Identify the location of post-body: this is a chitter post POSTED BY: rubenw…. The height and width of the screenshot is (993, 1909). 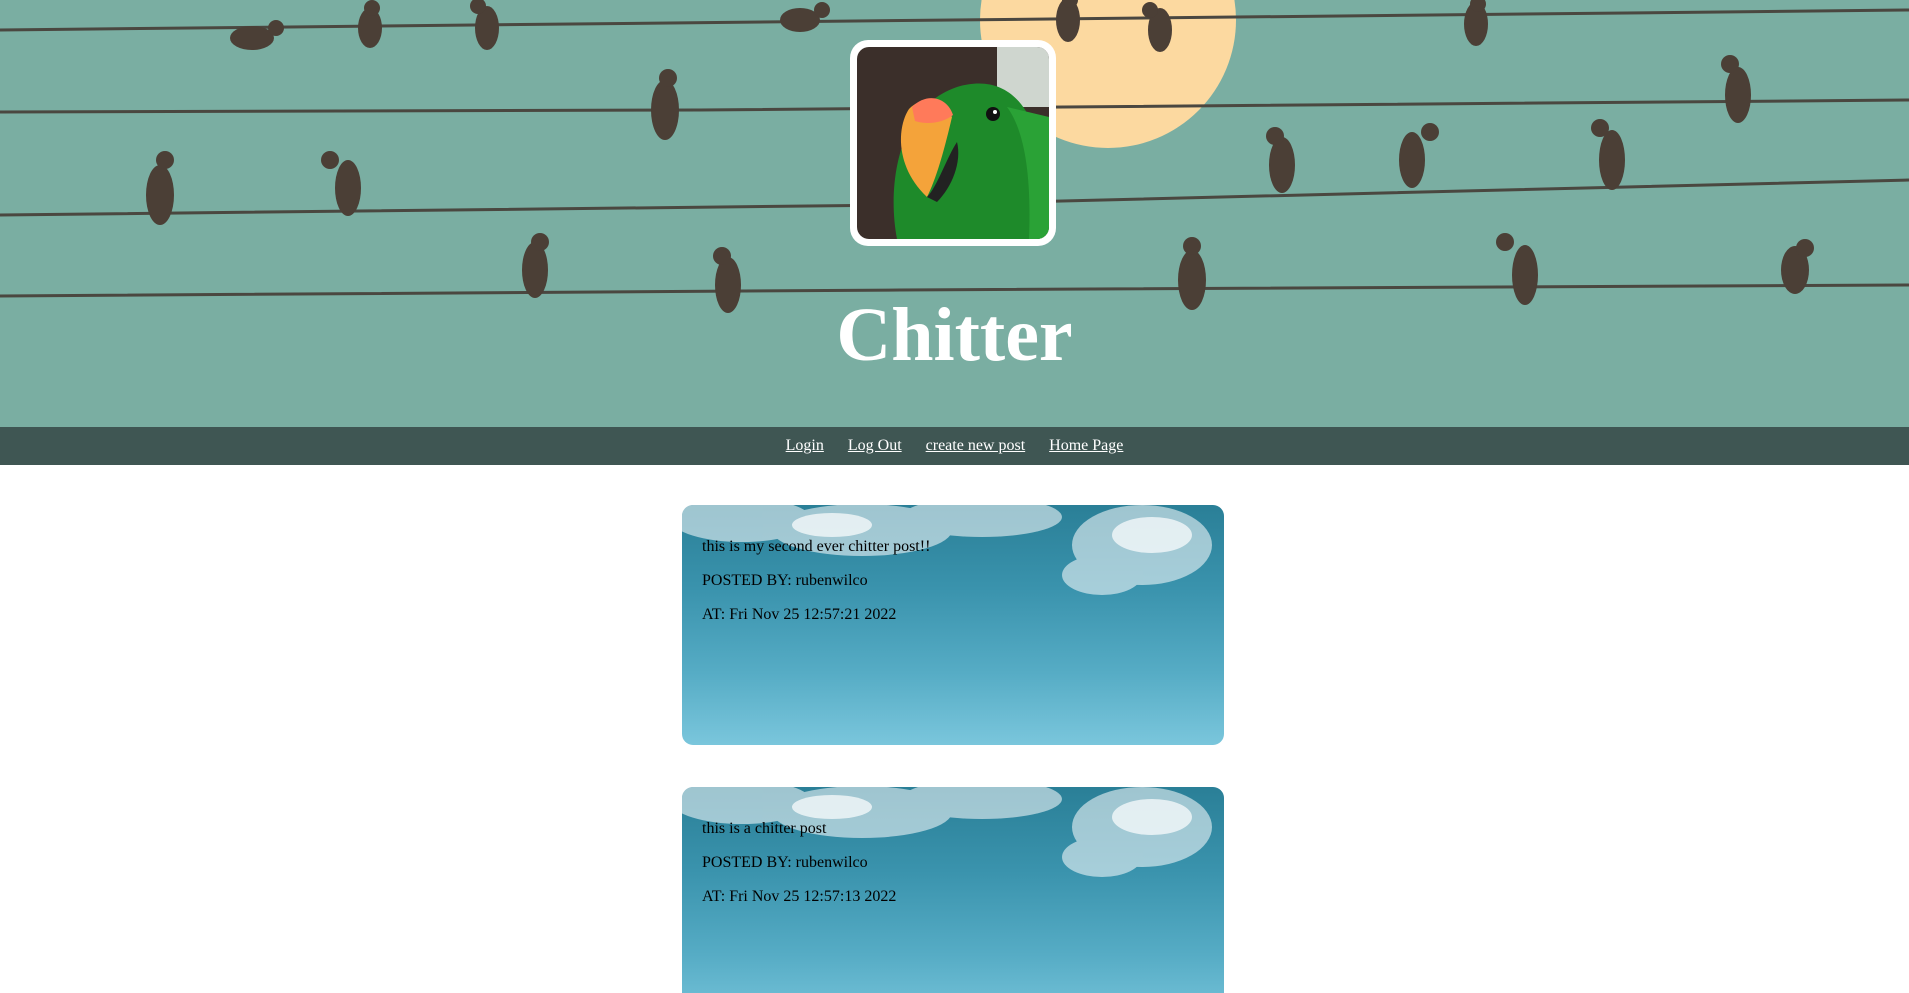
(799, 871).